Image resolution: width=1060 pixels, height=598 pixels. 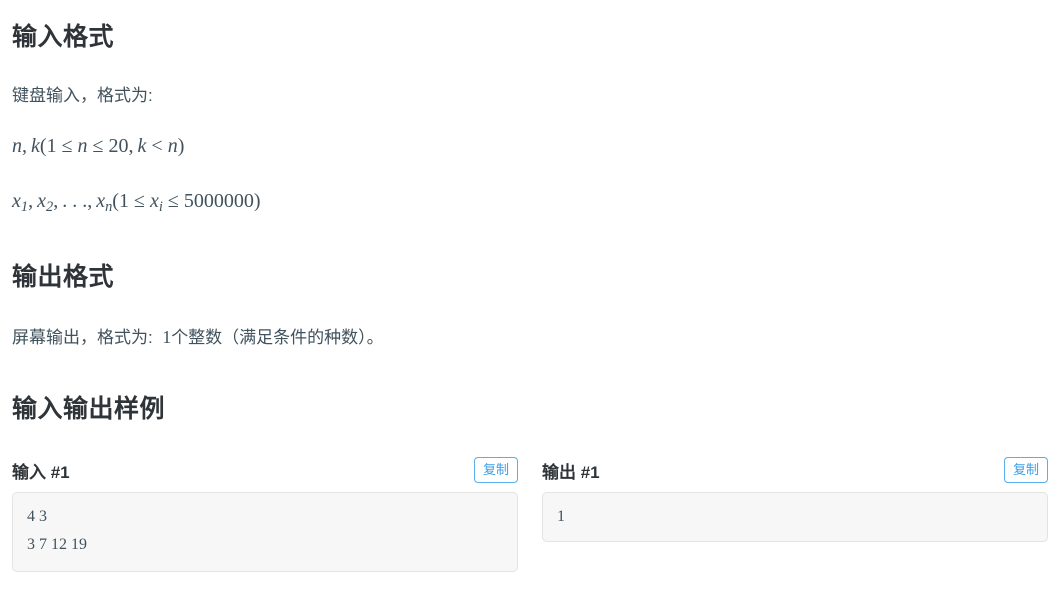 I want to click on formula-num-20: 20, so click(x=118, y=146).